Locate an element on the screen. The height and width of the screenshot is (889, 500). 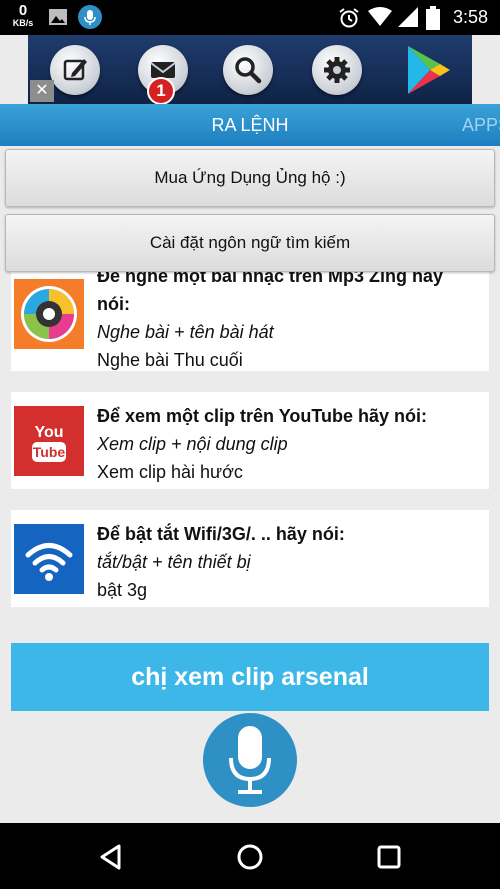
search-icon is located at coordinates (248, 70).